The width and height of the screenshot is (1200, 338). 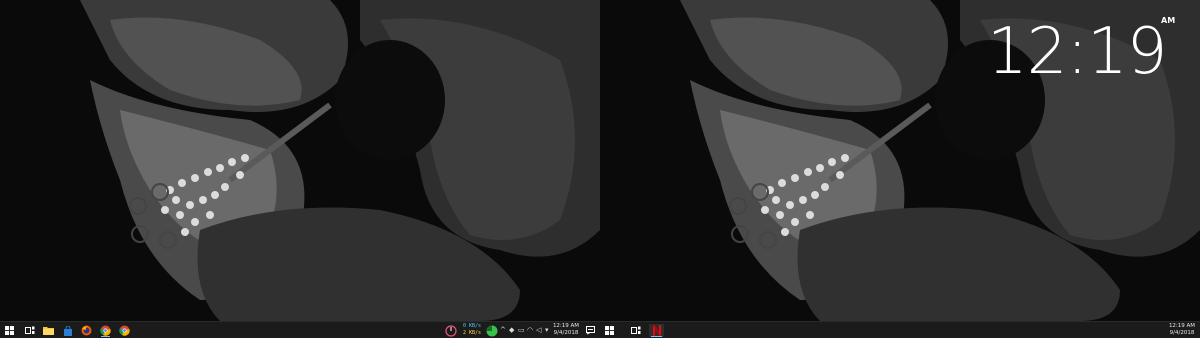 I want to click on taskbar-clock-right: 12:19 AM 9/4/2018, so click(x=1182, y=330).